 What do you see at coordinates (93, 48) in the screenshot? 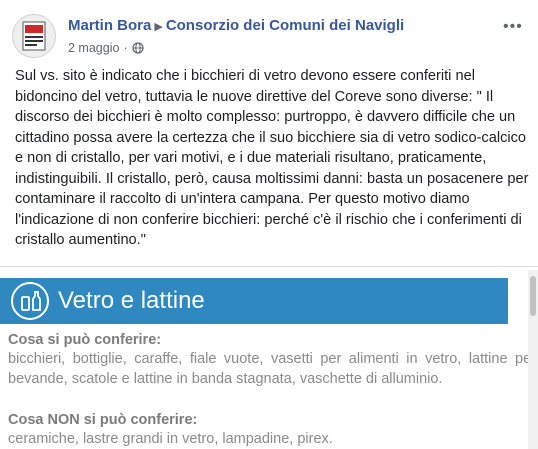
I see `post-date: 2 maggio` at bounding box center [93, 48].